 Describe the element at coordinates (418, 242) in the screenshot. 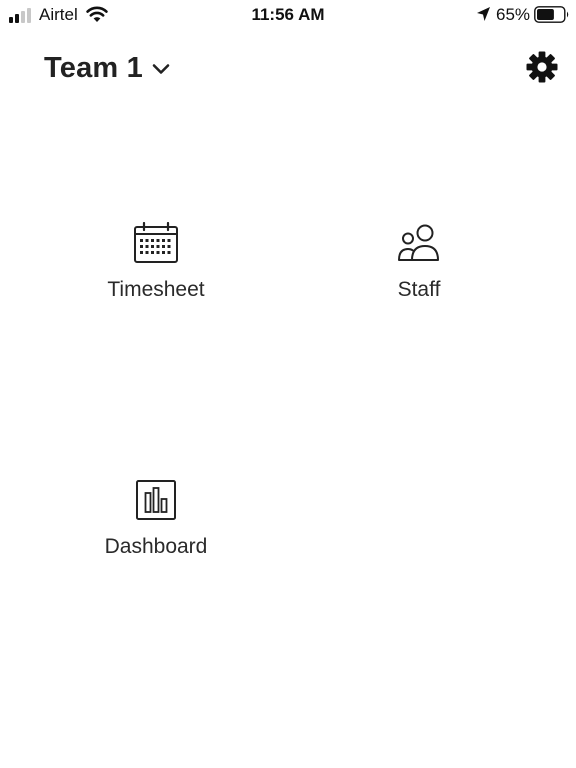

I see `people-icon` at that location.